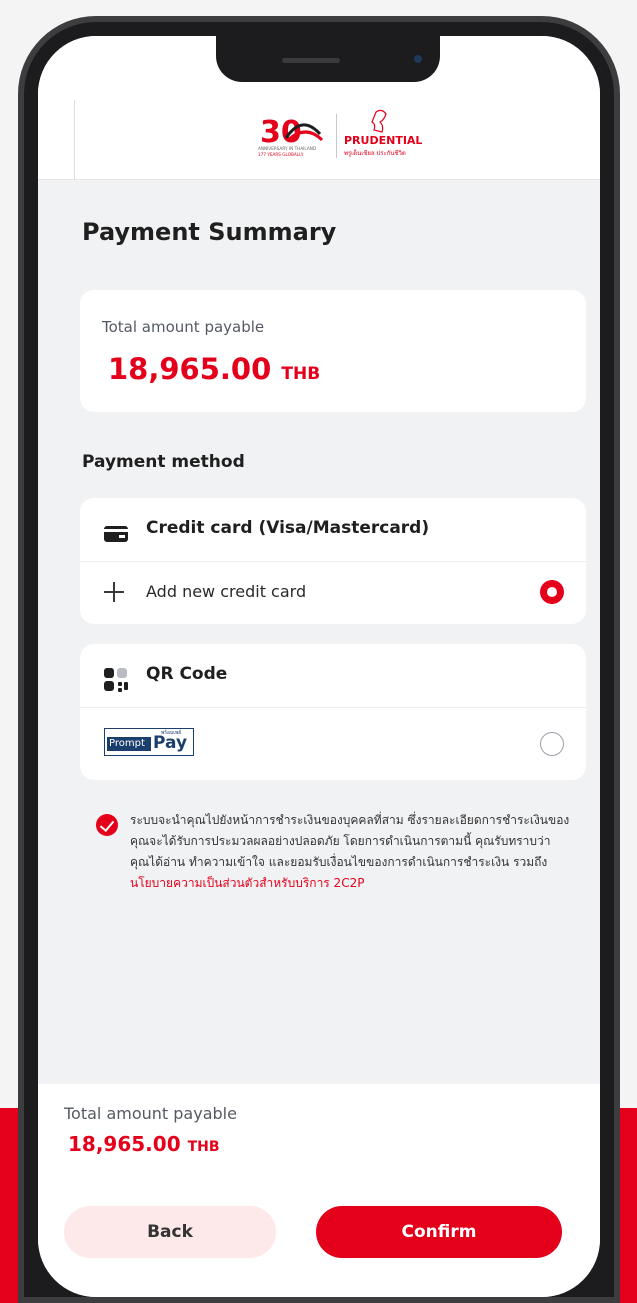 Image resolution: width=637 pixels, height=1303 pixels. I want to click on back-button: Back, so click(170, 1232).